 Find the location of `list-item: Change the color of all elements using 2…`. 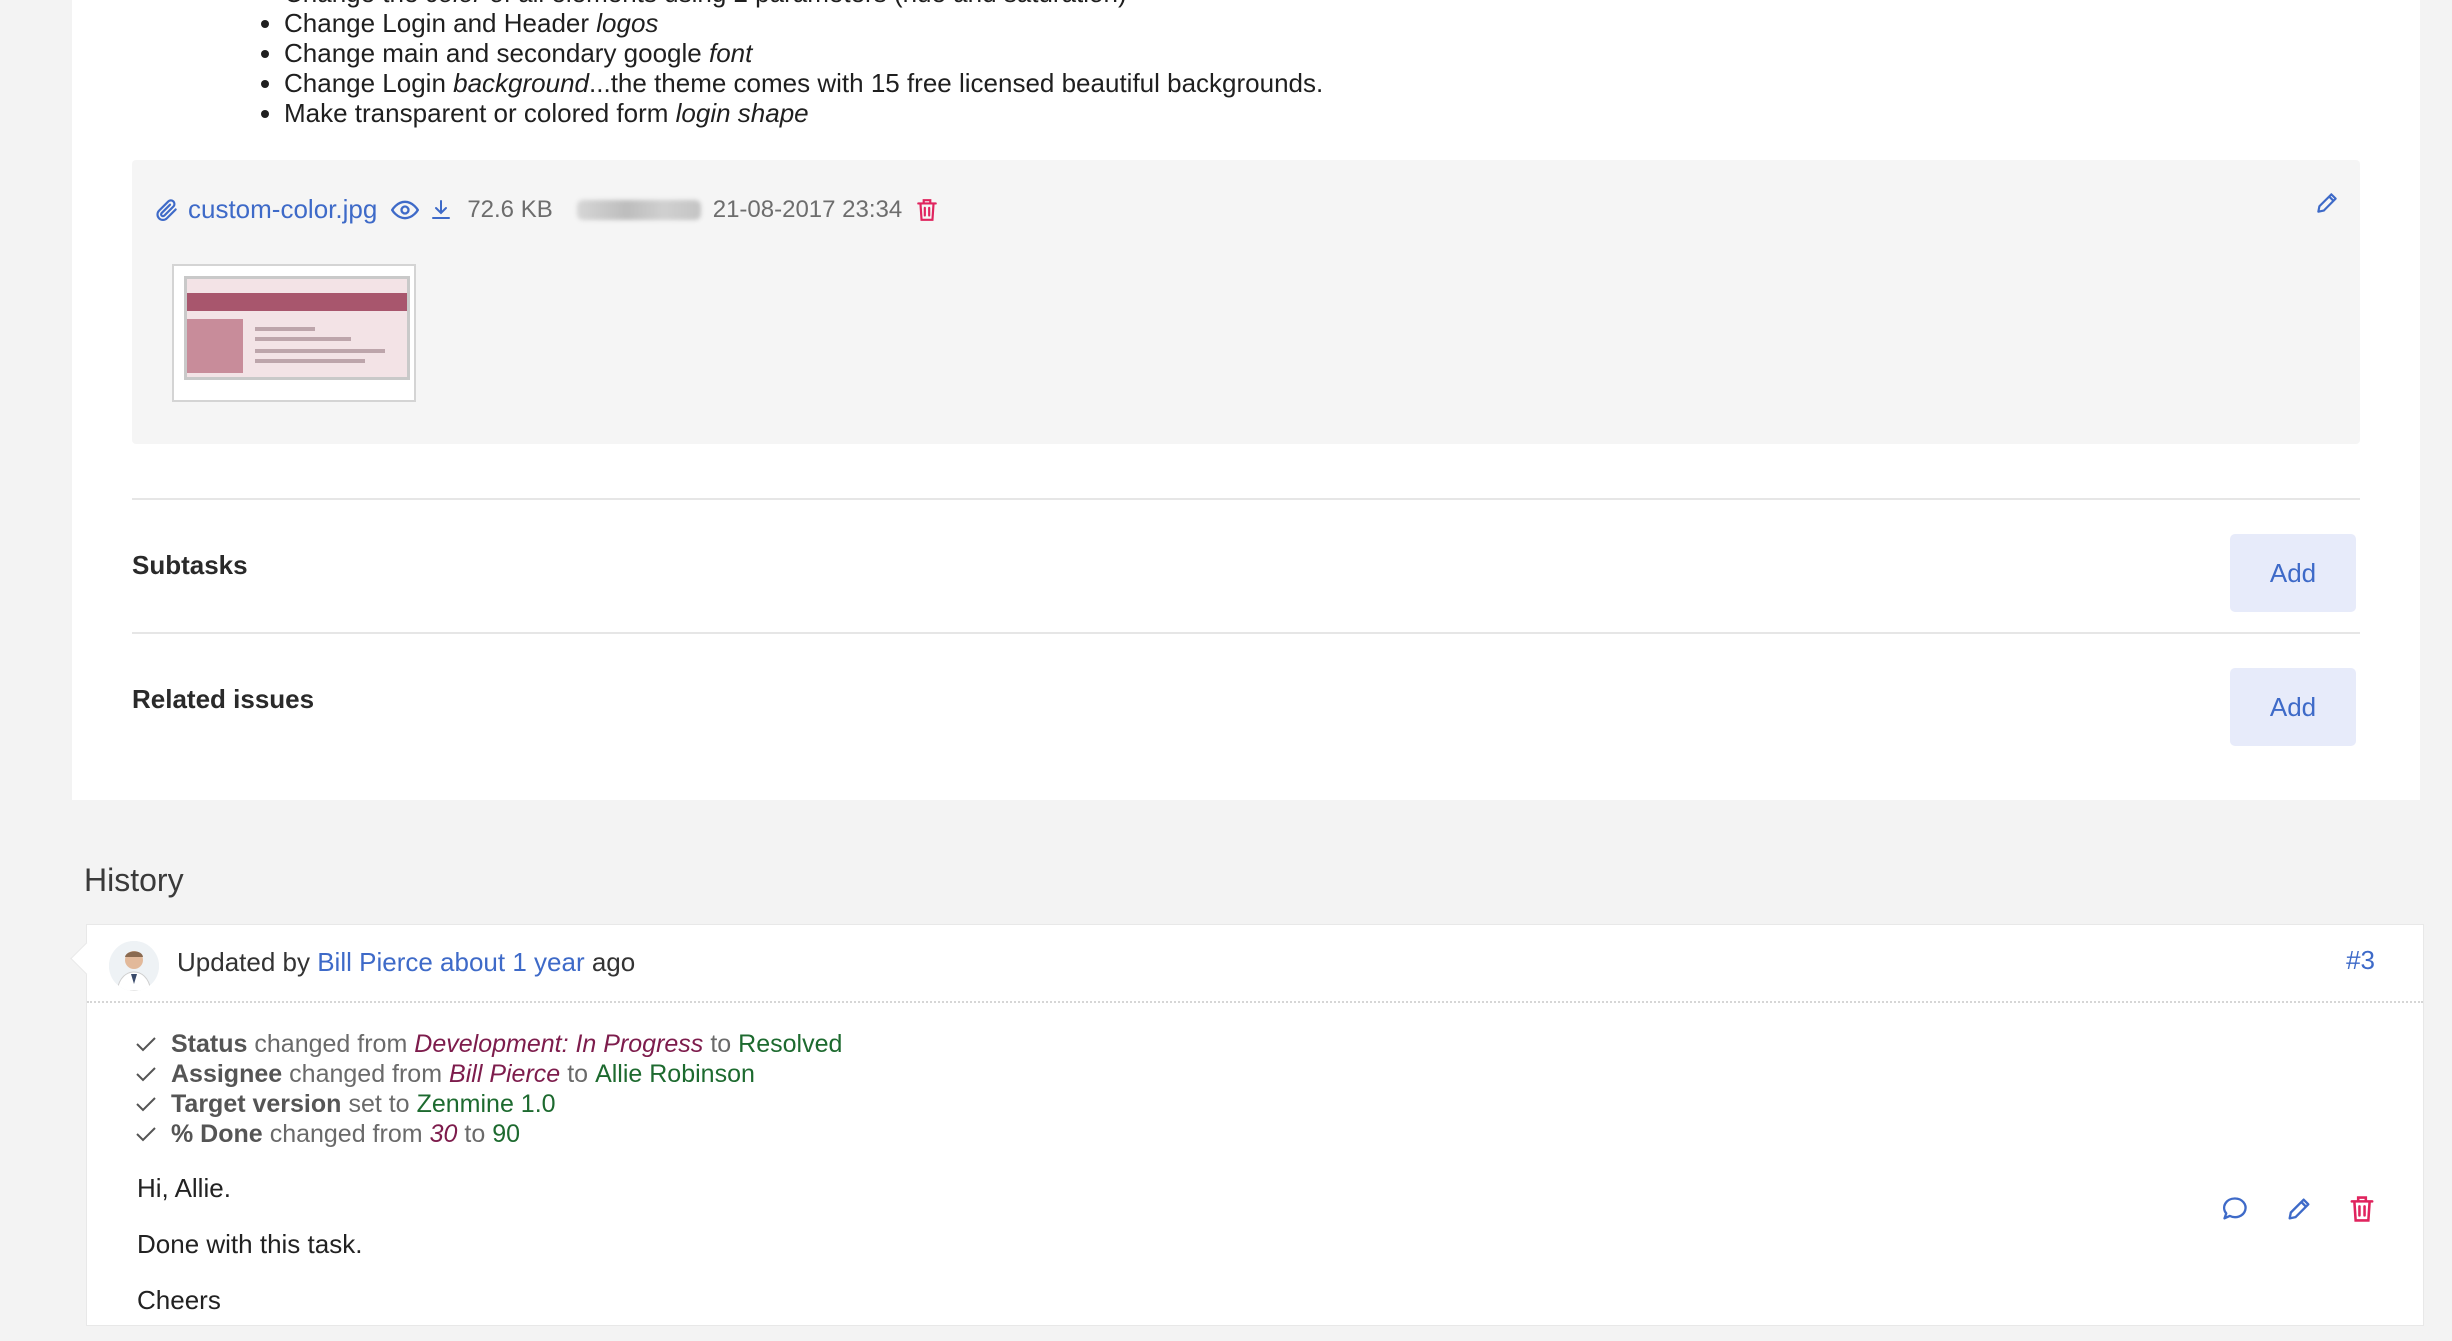

list-item: Change the color of all elements using 2… is located at coordinates (803, 4).